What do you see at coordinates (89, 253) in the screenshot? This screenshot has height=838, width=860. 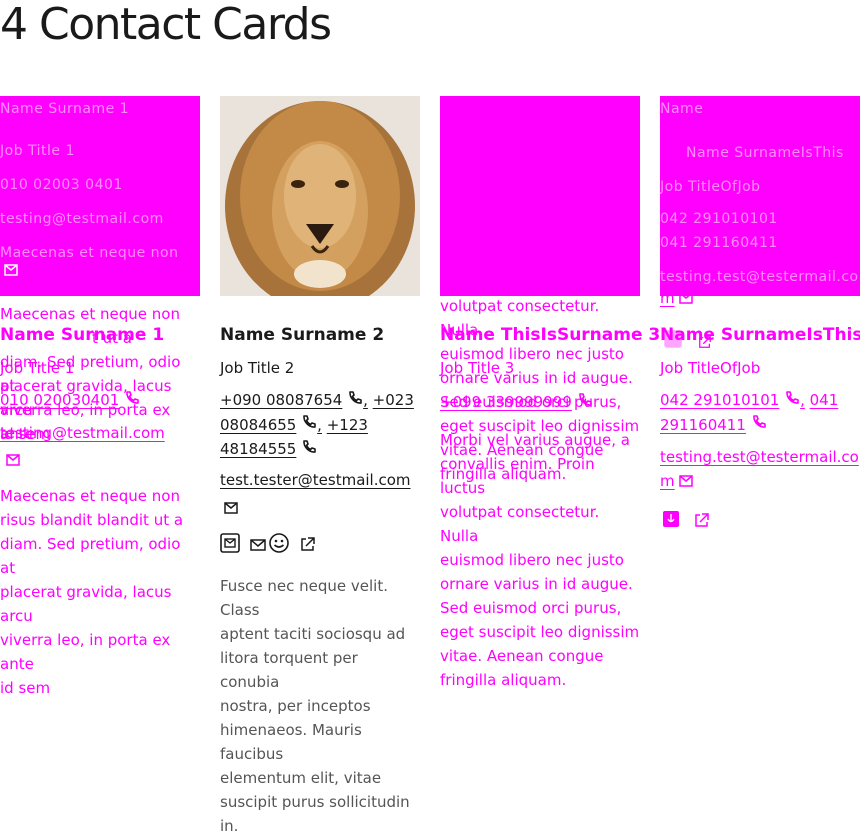 I see `ghost-text: Maecenas et neque non` at bounding box center [89, 253].